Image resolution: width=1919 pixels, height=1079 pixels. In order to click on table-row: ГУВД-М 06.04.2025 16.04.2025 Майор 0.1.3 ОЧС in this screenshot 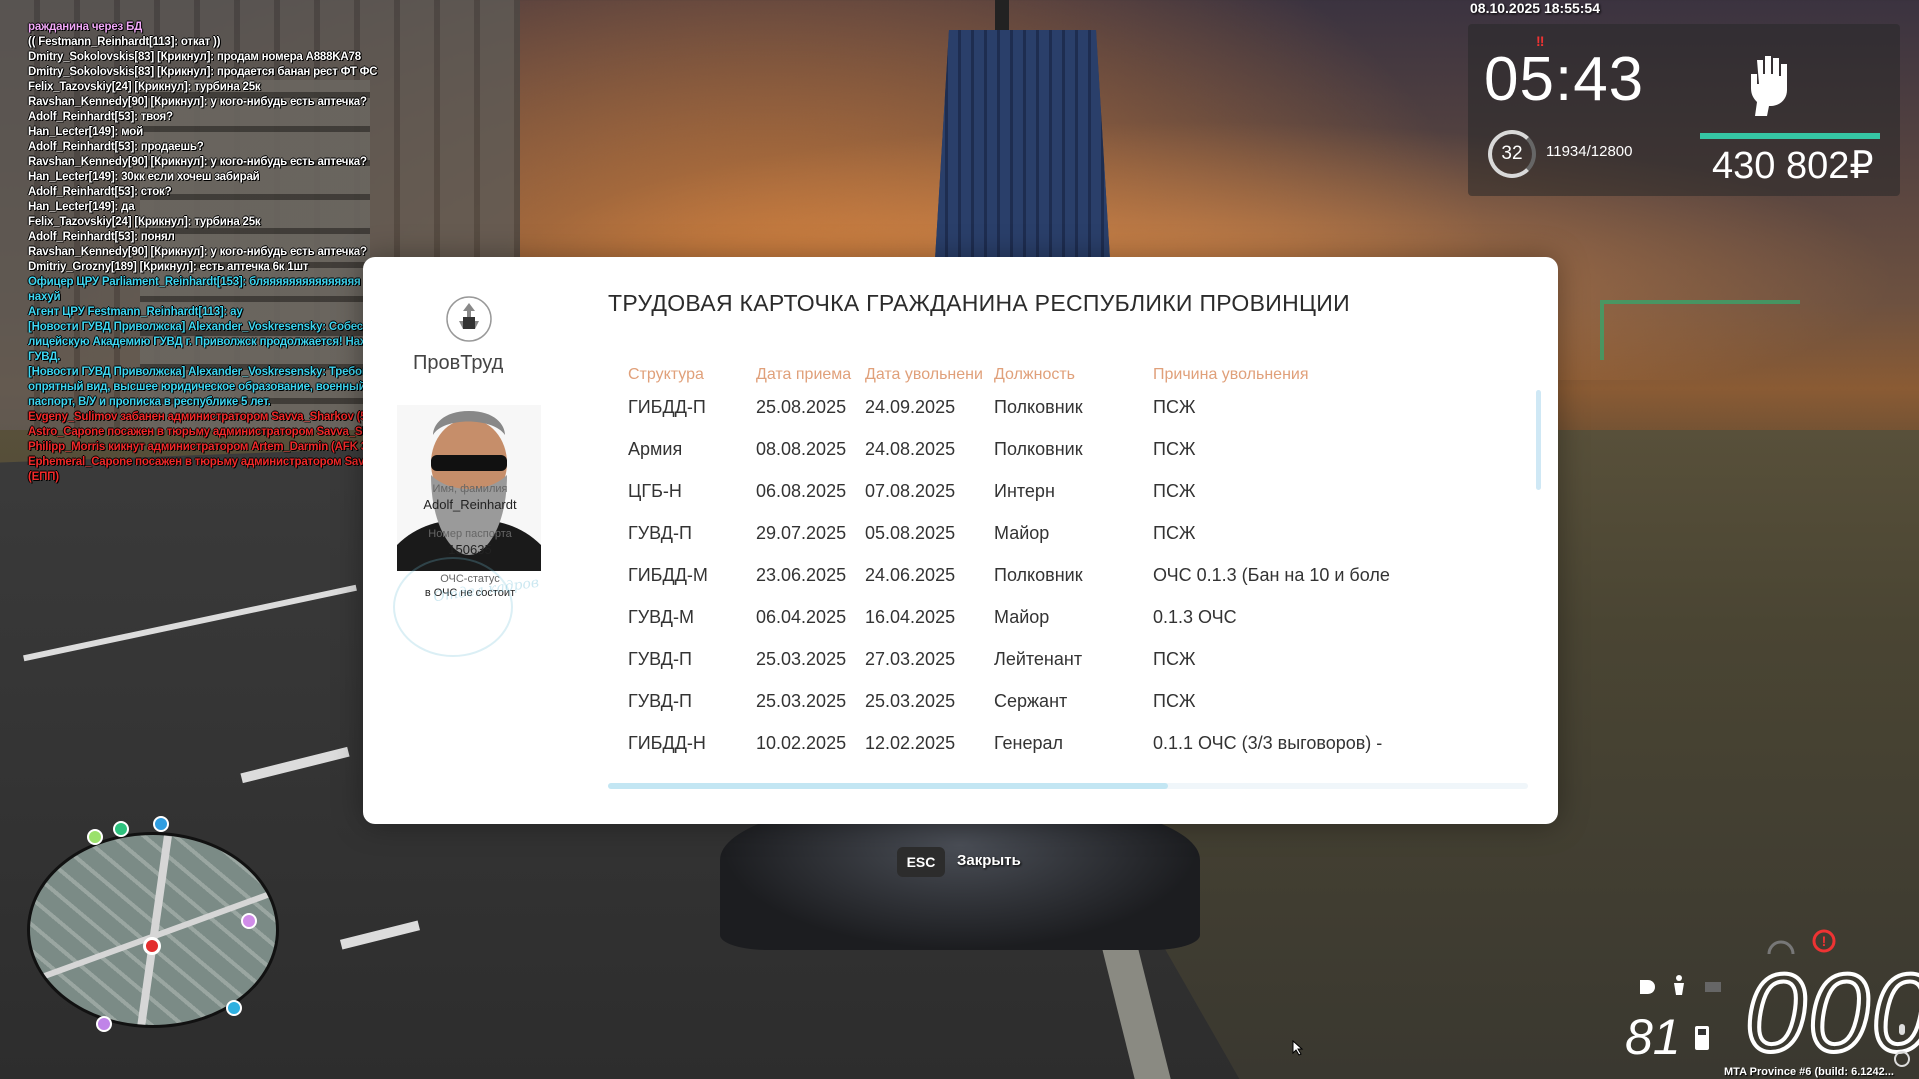, I will do `click(1078, 622)`.